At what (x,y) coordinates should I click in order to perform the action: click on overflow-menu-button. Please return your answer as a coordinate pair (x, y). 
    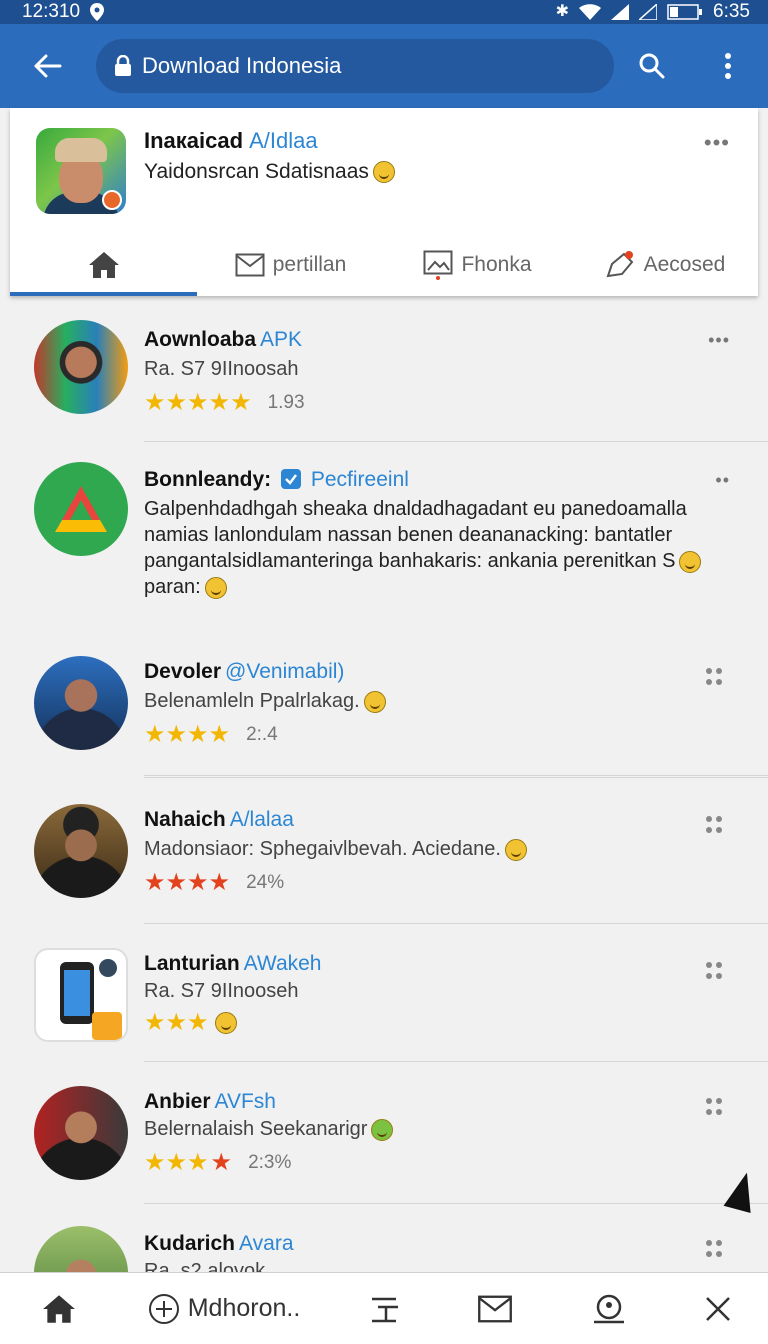
    Looking at the image, I should click on (728, 66).